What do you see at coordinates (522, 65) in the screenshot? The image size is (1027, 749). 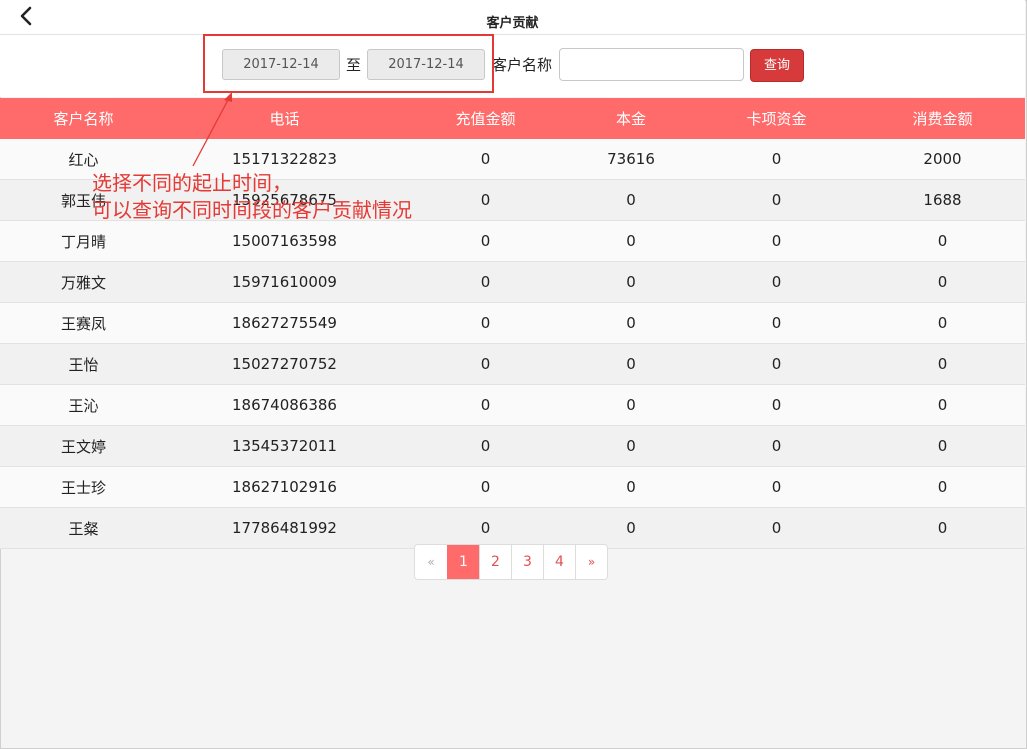 I see `customer-name-label: 客户名称` at bounding box center [522, 65].